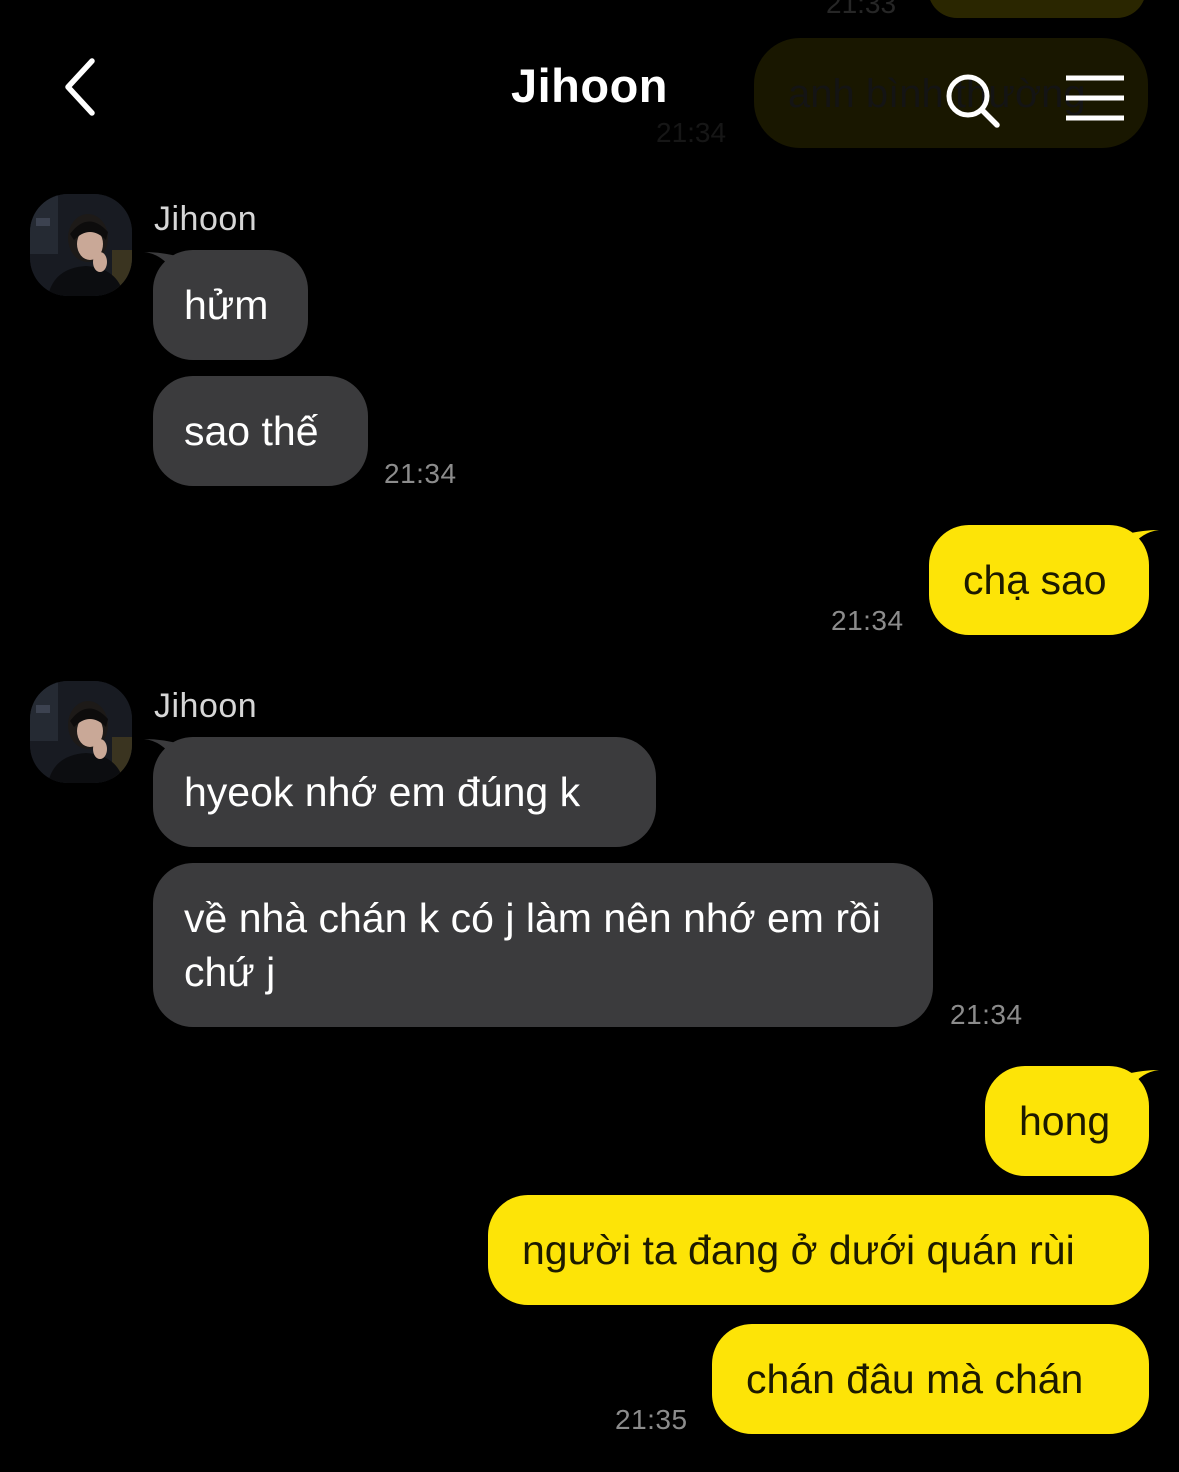 This screenshot has height=1472, width=1179. Describe the element at coordinates (1067, 1121) in the screenshot. I see `outgoing-message: hong` at that location.